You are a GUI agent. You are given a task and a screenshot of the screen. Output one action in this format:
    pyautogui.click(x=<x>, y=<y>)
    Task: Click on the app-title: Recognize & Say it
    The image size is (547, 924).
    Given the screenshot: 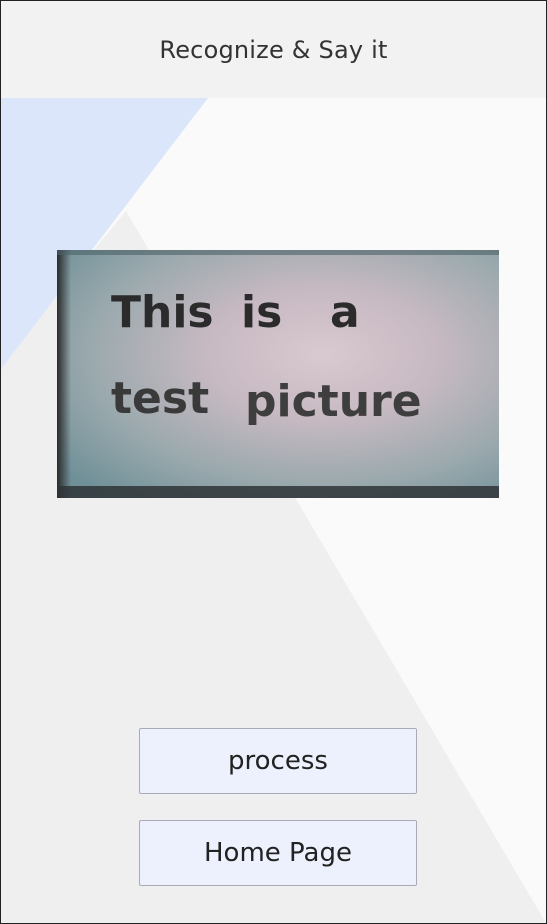 What is the action you would take?
    pyautogui.click(x=273, y=49)
    